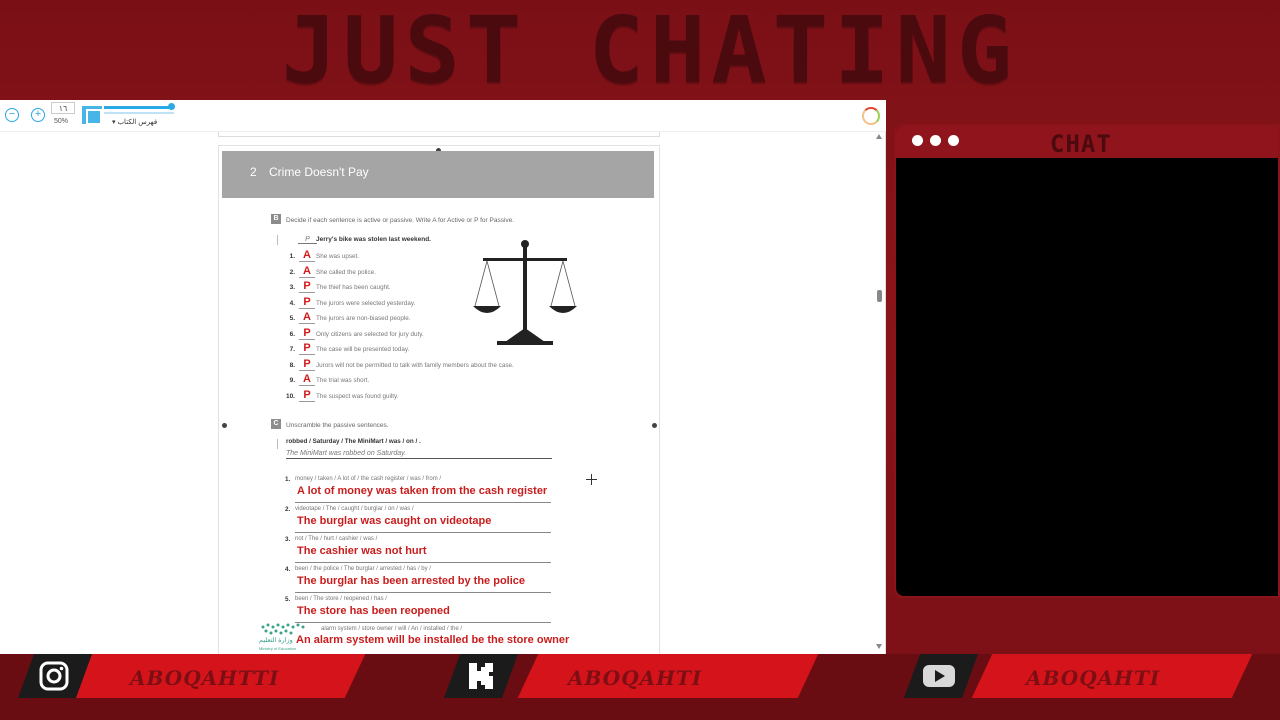  I want to click on loading-spinner-icon, so click(871, 116).